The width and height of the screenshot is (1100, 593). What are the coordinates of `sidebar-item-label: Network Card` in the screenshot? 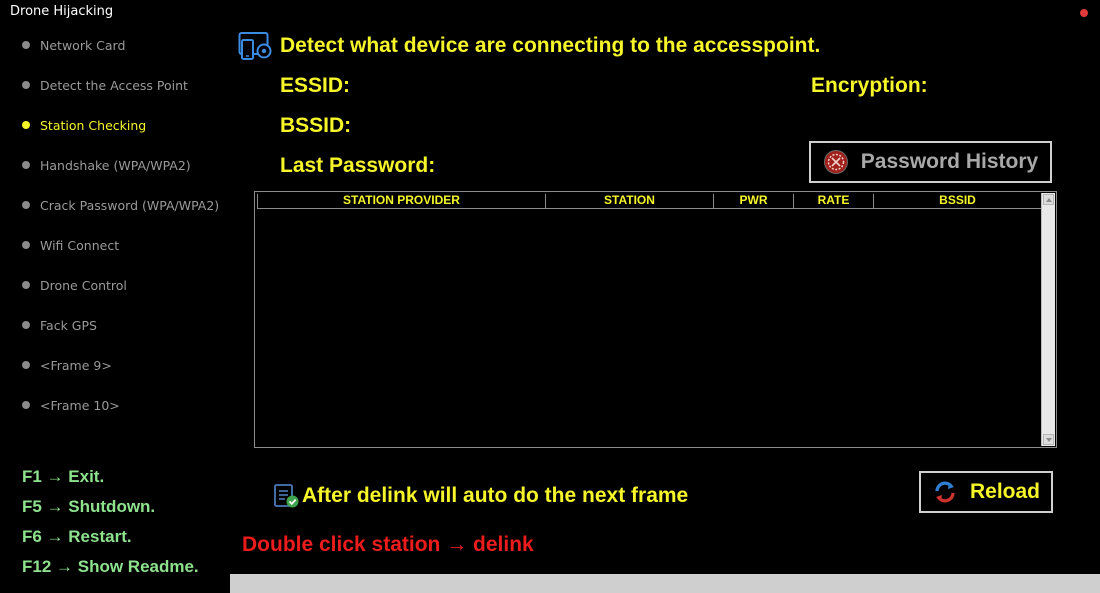 It's located at (83, 45).